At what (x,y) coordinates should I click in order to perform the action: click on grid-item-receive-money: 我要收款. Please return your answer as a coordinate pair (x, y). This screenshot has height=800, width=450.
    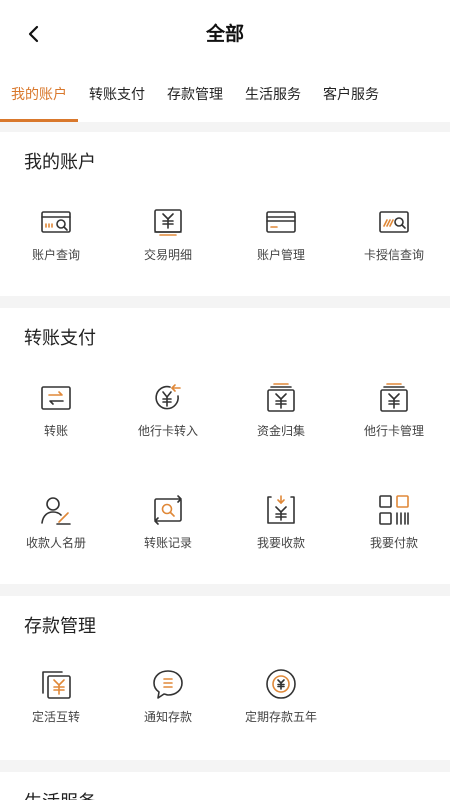
    Looking at the image, I should click on (281, 534).